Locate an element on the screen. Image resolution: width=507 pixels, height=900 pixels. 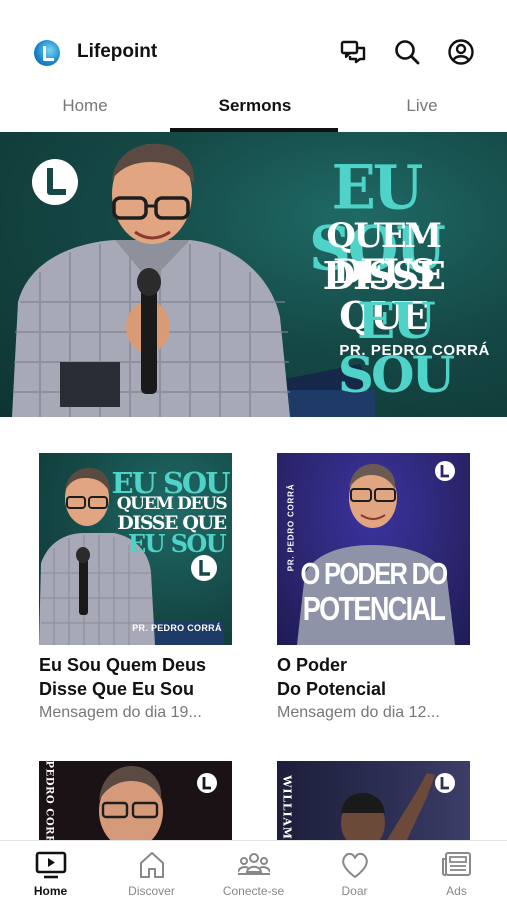
app-title: Lifepoint is located at coordinates (117, 51).